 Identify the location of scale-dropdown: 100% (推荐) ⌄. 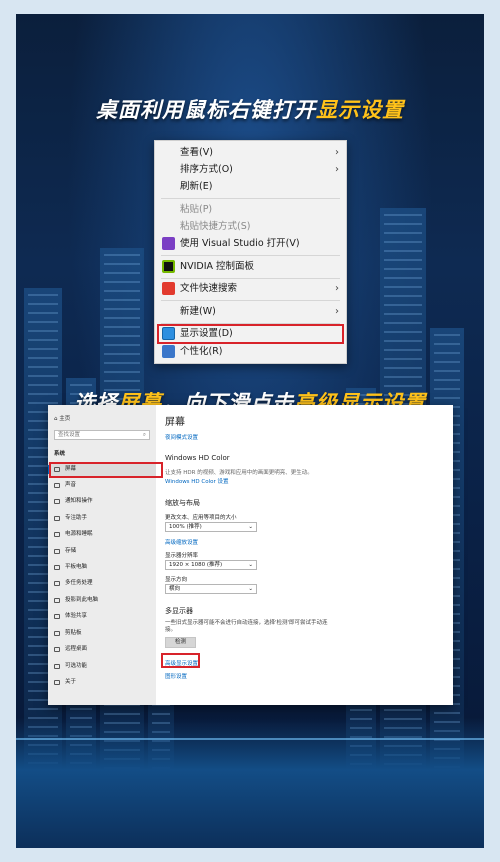
(211, 527).